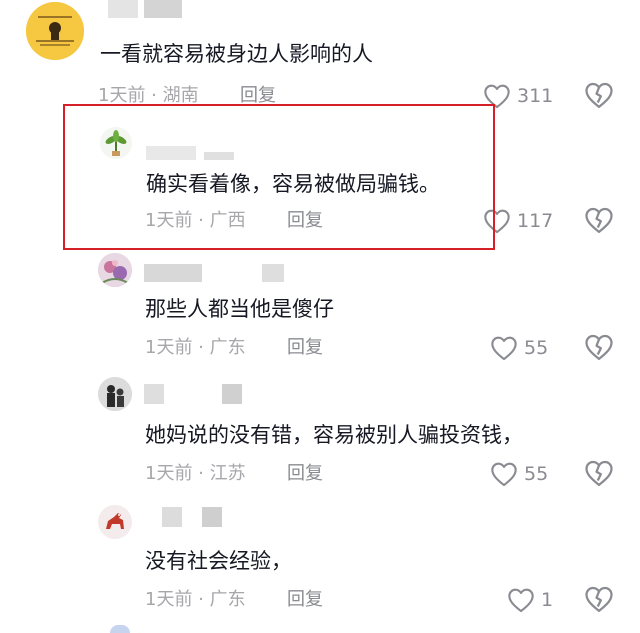 This screenshot has width=640, height=633. I want to click on like-count: 117, so click(535, 221).